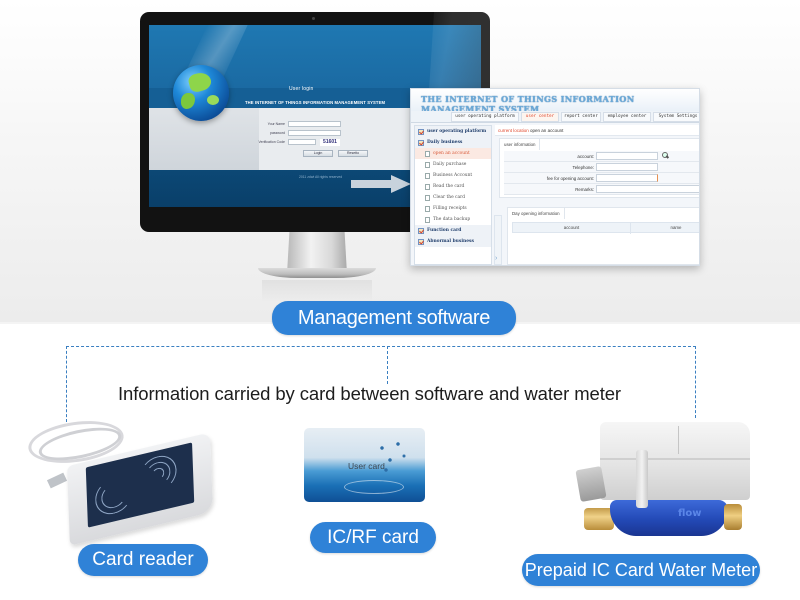 This screenshot has height=600, width=800. Describe the element at coordinates (641, 570) in the screenshot. I see `water-meter-badge: Prepaid IC Card Water Meter` at that location.